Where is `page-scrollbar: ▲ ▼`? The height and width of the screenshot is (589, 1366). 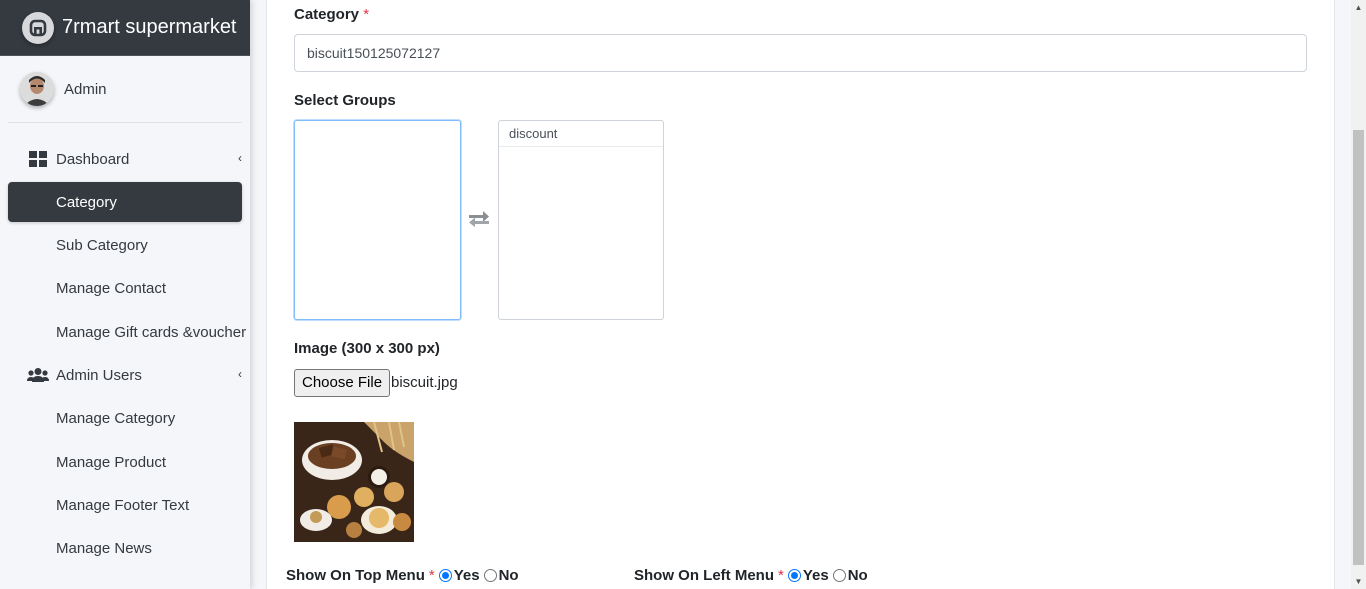 page-scrollbar: ▲ ▼ is located at coordinates (1358, 294).